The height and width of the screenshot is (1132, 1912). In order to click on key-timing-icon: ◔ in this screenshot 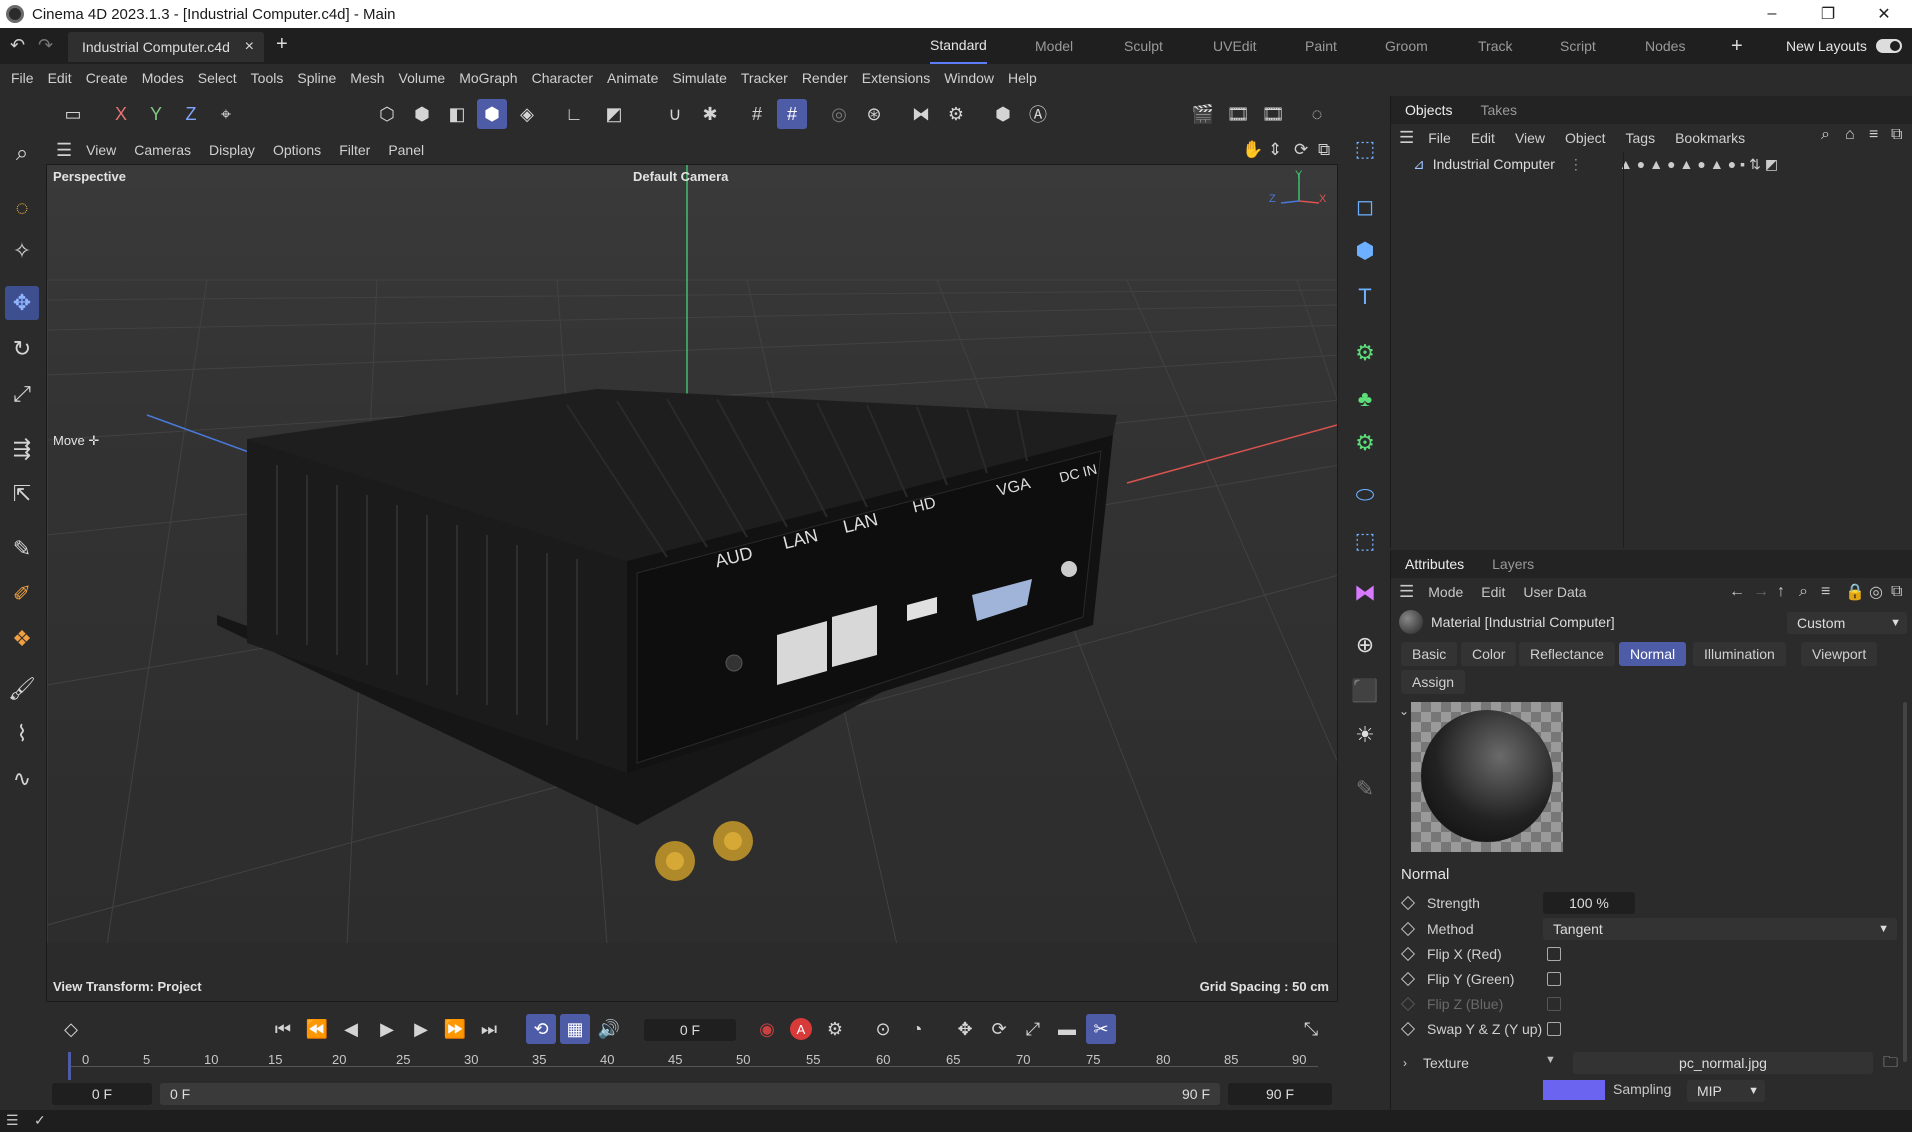, I will do `click(917, 1029)`.